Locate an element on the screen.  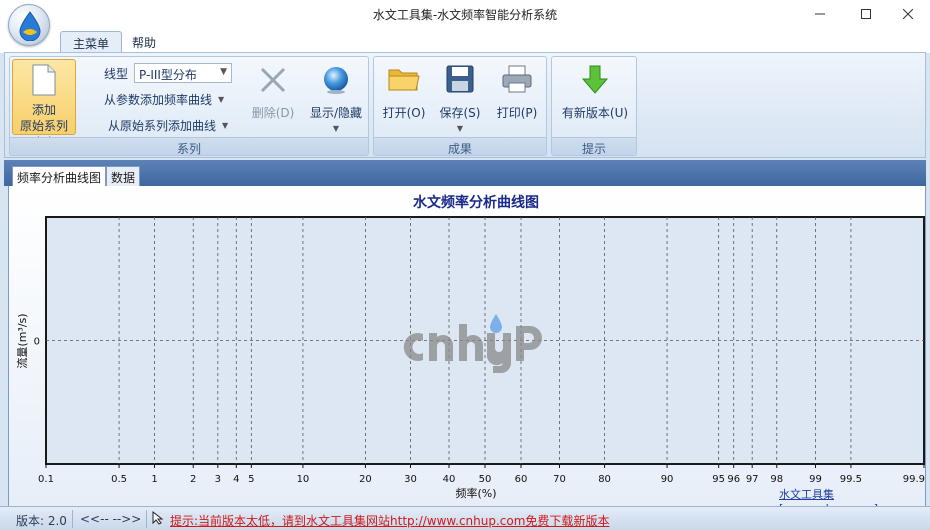
x-tick-label: 70 is located at coordinates (559, 479).